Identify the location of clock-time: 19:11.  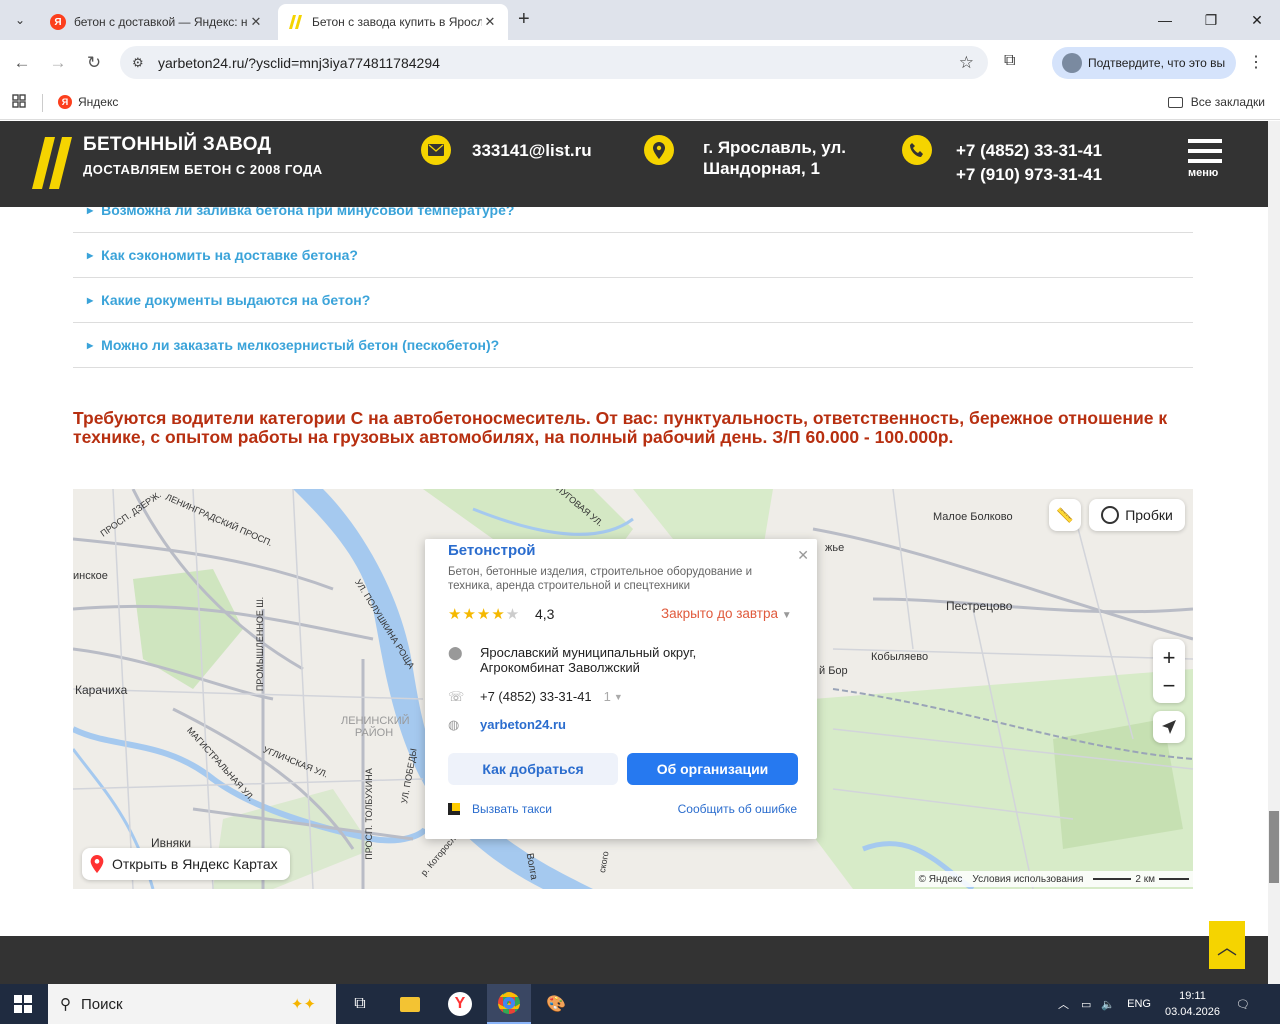
(1192, 996).